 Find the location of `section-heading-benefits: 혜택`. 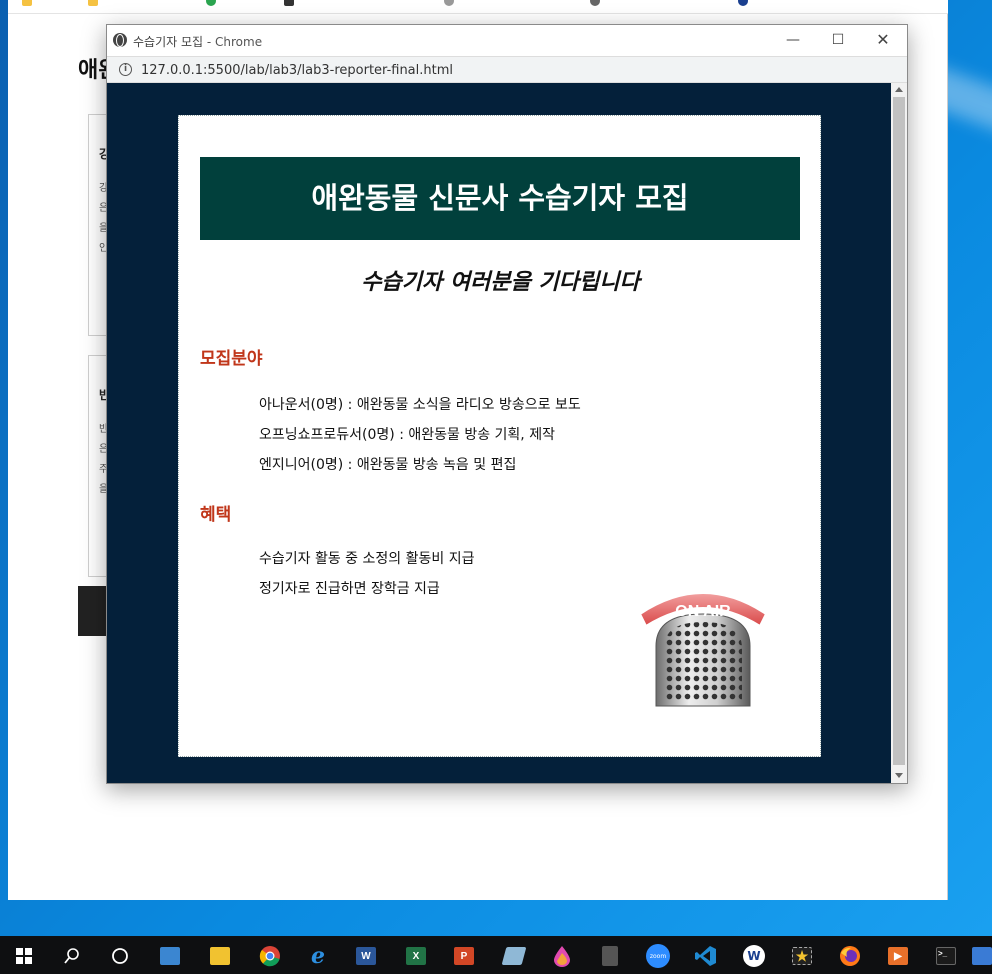

section-heading-benefits: 혜택 is located at coordinates (216, 515).